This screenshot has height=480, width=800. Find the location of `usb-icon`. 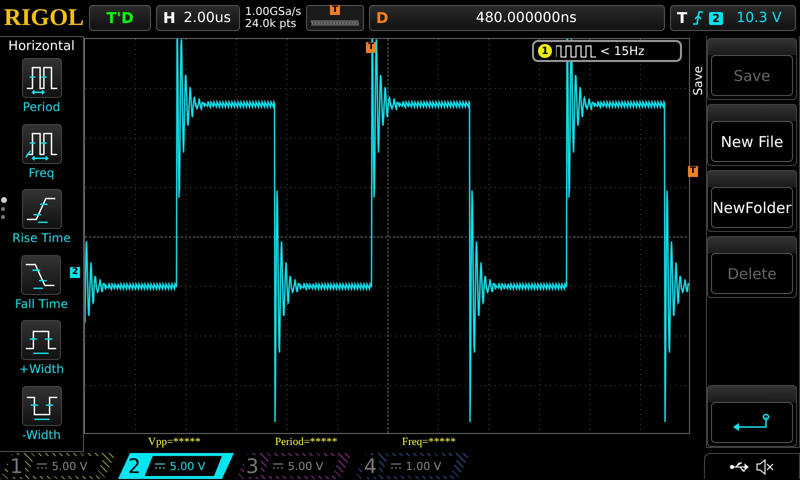

usb-icon is located at coordinates (740, 466).